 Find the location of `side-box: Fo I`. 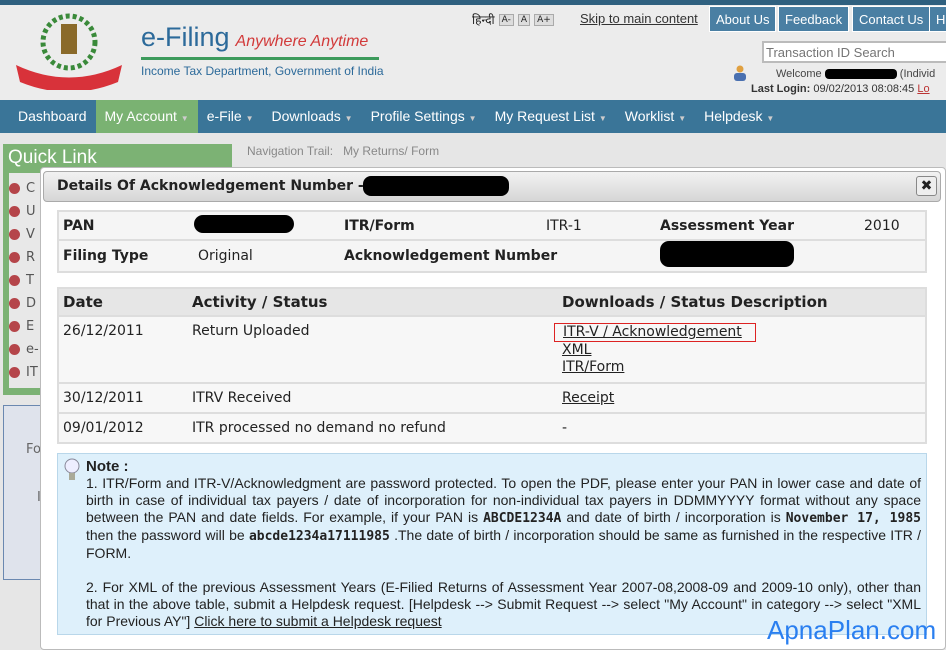

side-box: Fo I is located at coordinates (23, 492).